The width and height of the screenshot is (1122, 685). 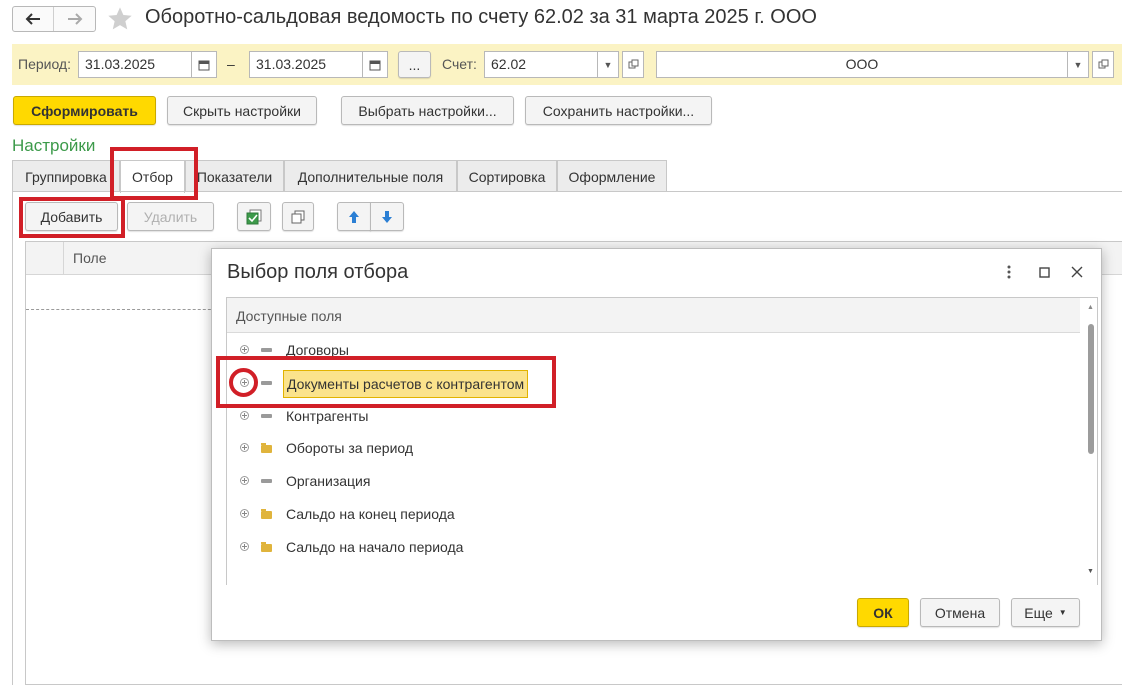 I want to click on settings-title: Настройки, so click(x=54, y=145).